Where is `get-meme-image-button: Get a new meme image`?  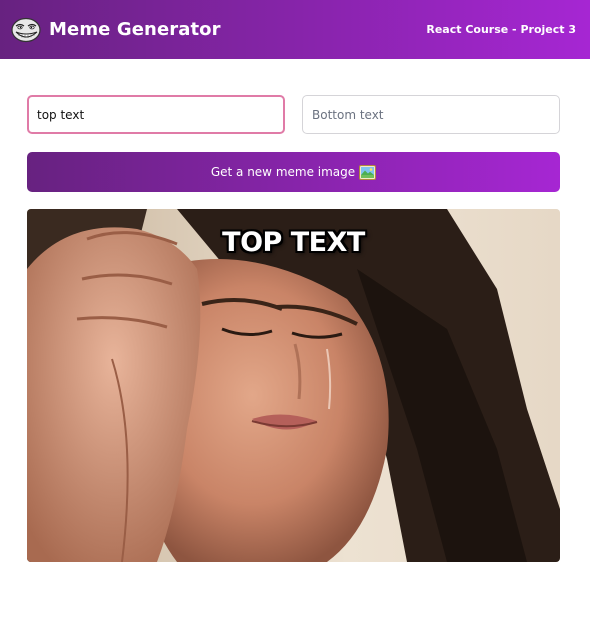
get-meme-image-button: Get a new meme image is located at coordinates (293, 172).